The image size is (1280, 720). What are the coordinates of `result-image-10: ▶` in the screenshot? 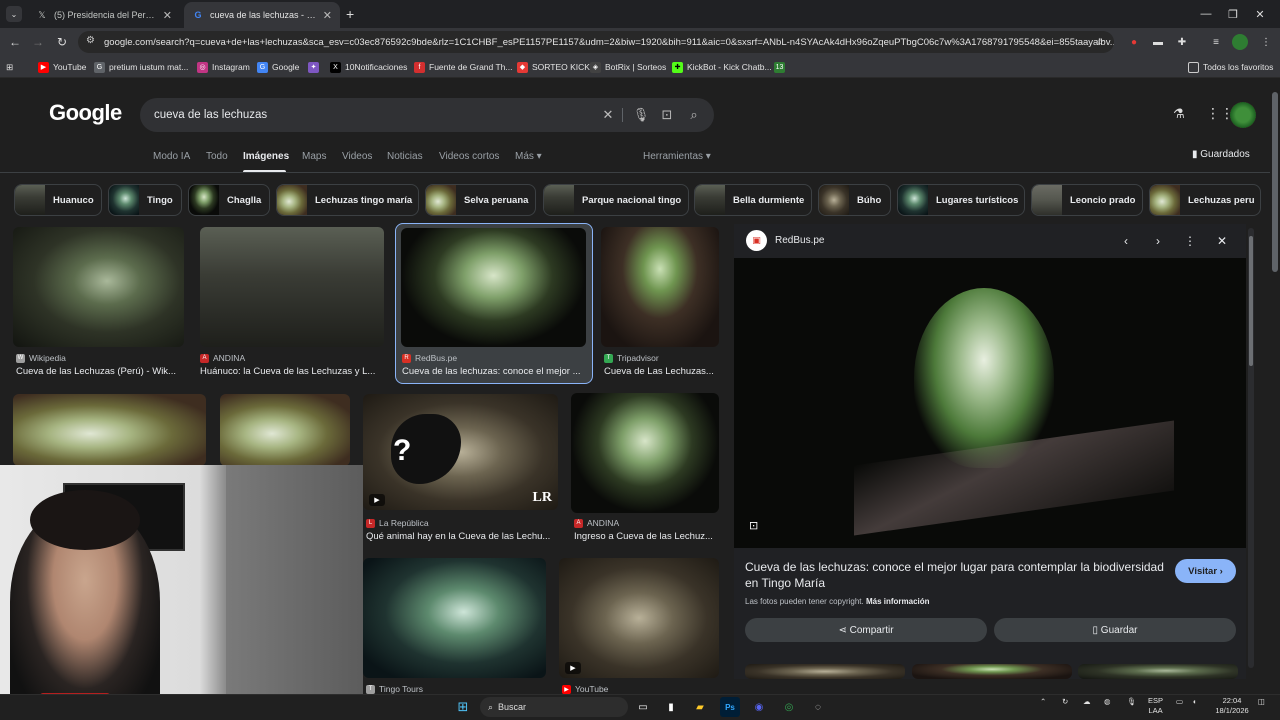 It's located at (639, 618).